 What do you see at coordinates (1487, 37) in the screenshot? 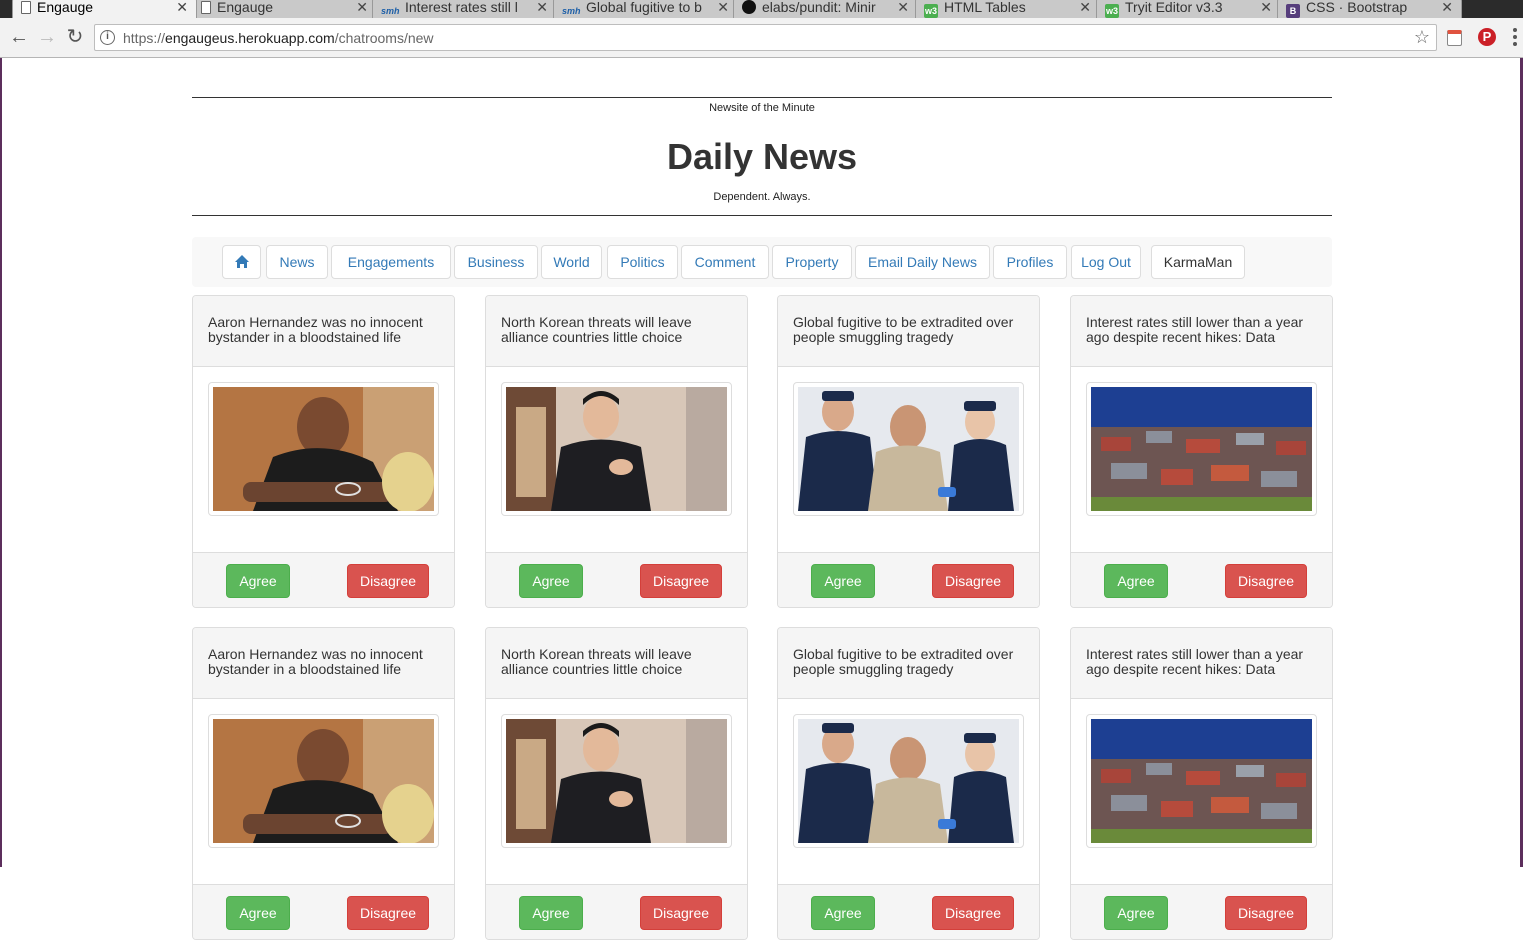
I see `pinterest-icon: P` at bounding box center [1487, 37].